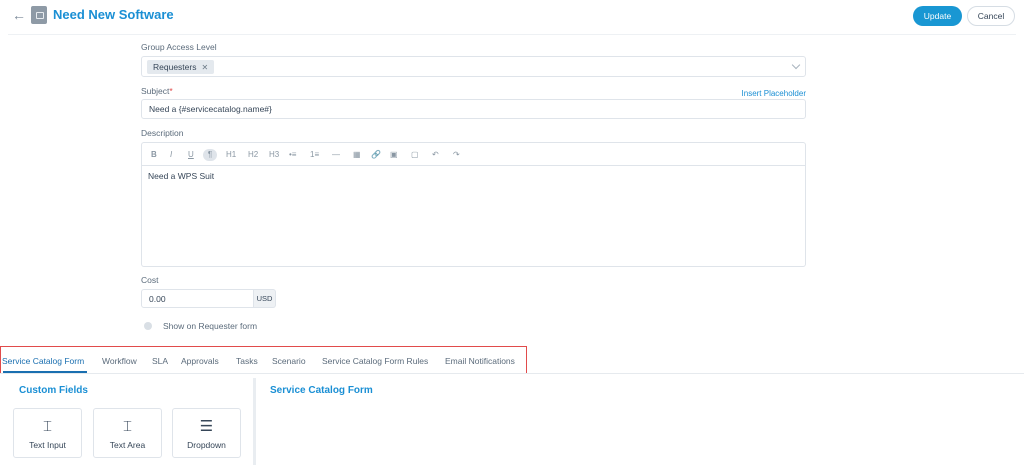 The width and height of the screenshot is (1024, 465). What do you see at coordinates (206, 426) in the screenshot?
I see `dropdown-list-icon: ☰` at bounding box center [206, 426].